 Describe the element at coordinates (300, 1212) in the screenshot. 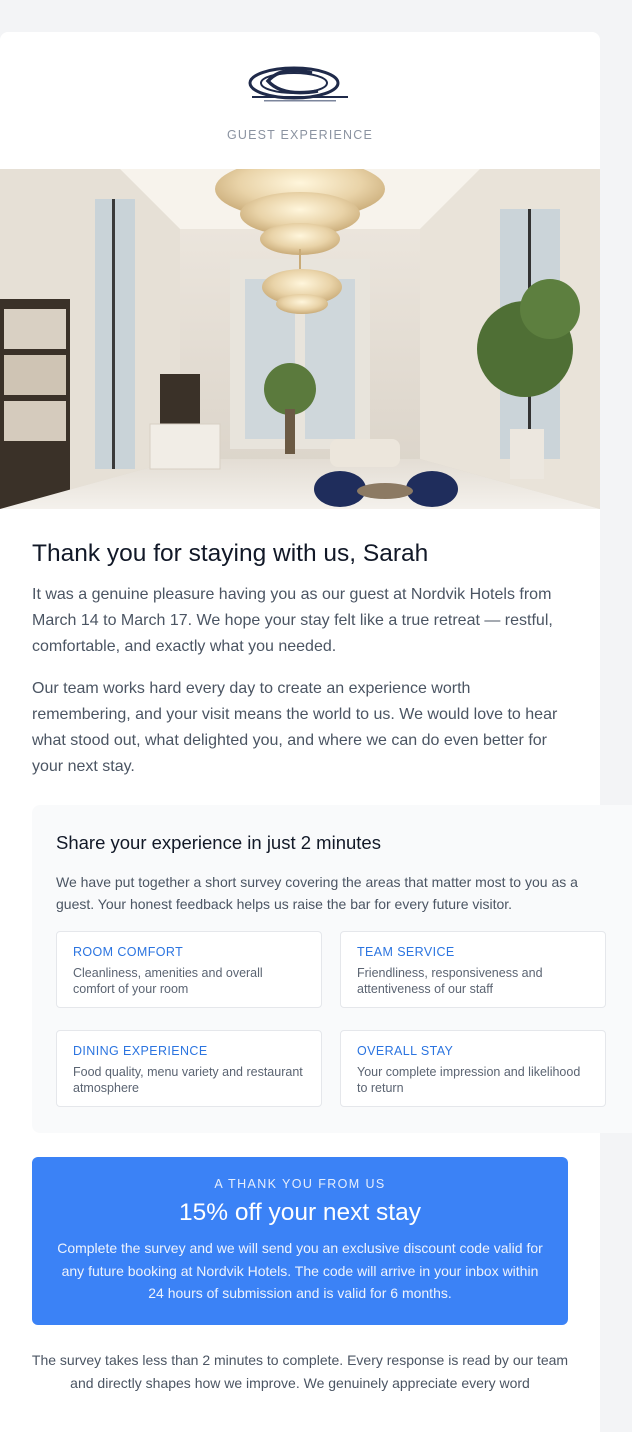

I see `offer-title: 15% off your next stay` at that location.